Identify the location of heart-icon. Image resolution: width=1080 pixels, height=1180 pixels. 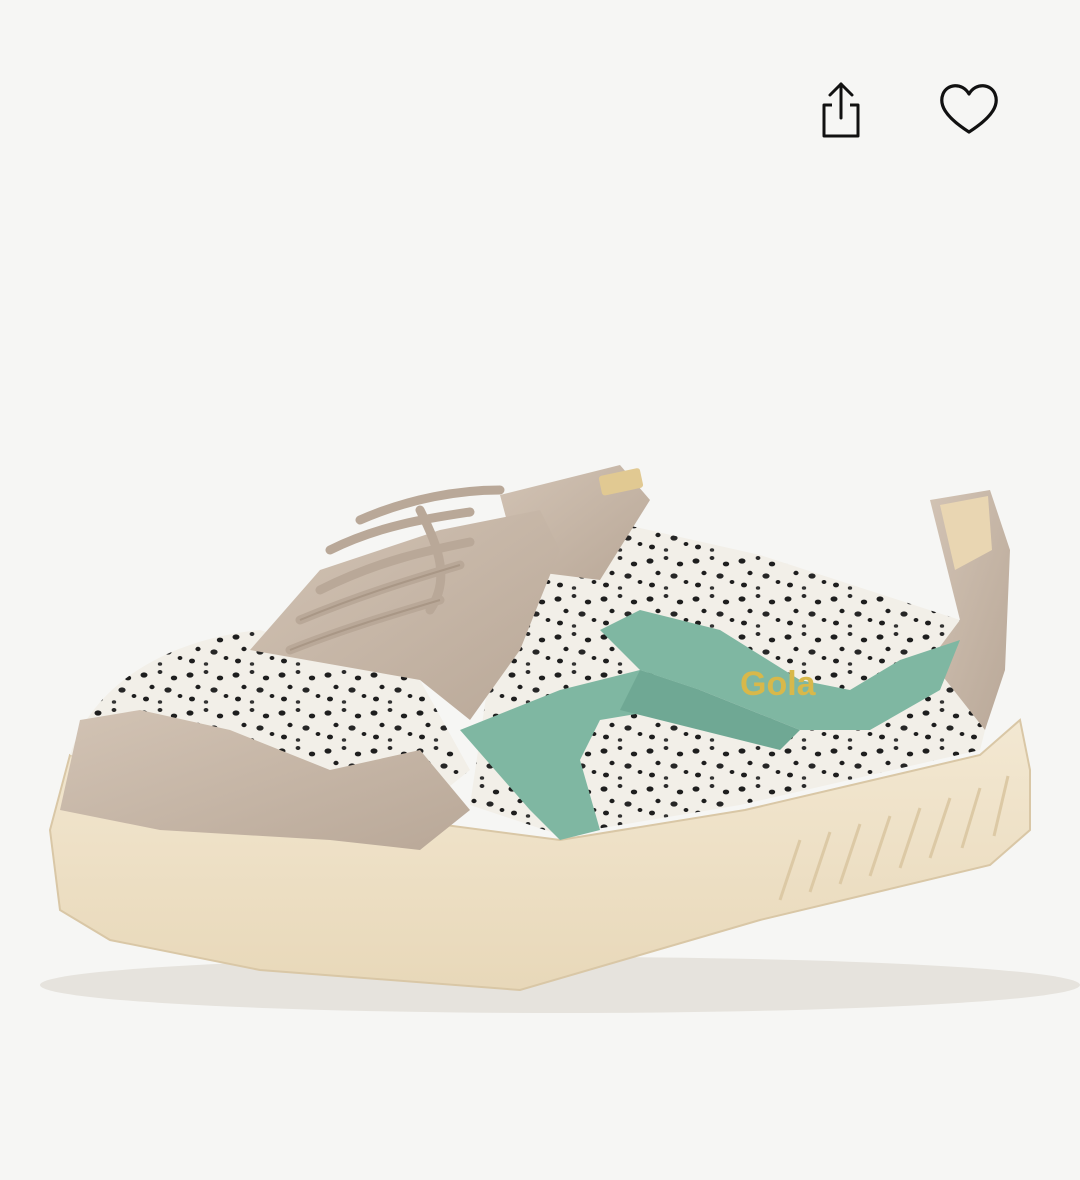
(969, 109).